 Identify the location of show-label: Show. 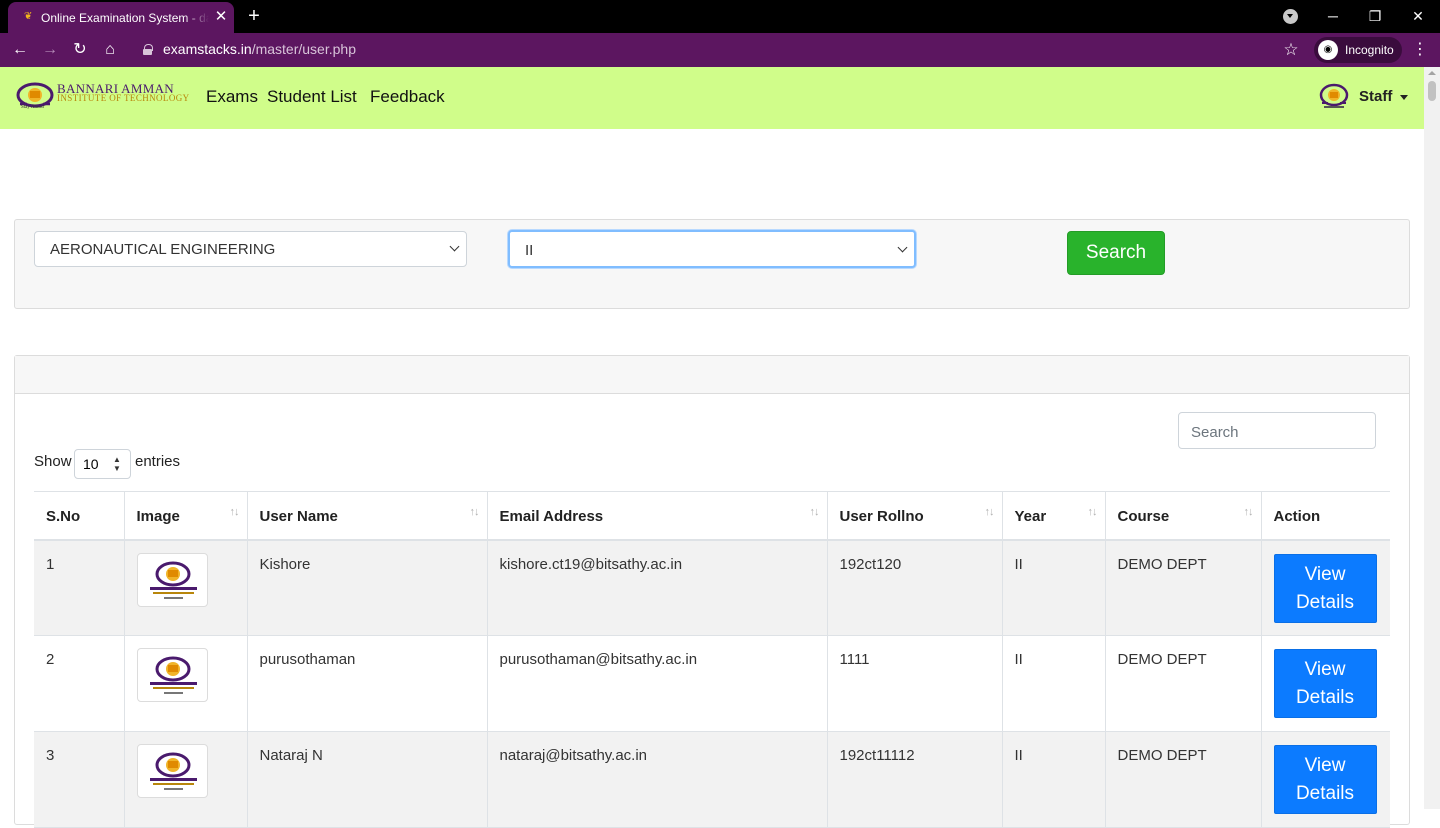
(53, 461).